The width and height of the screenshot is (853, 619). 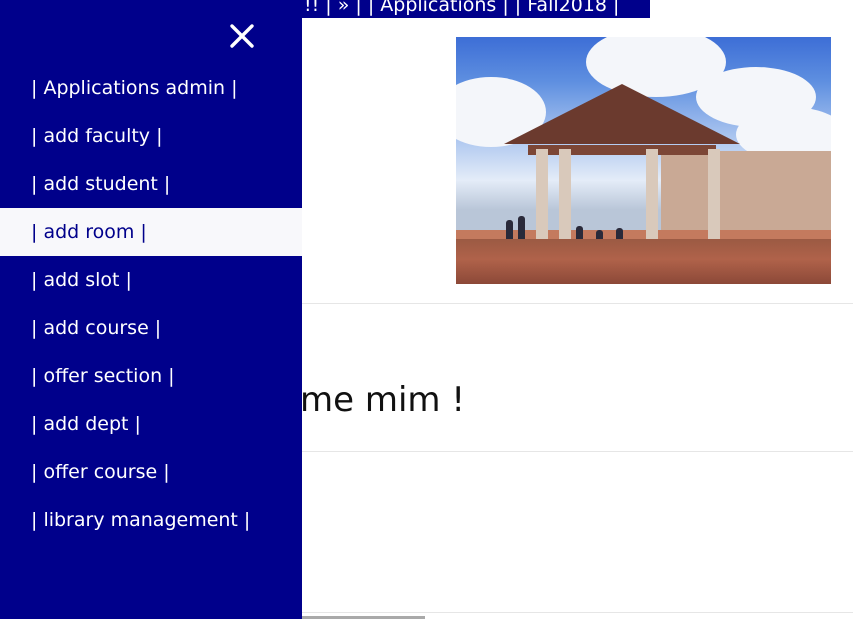 I want to click on nav-item-offer-section: | offer section |, so click(x=151, y=376).